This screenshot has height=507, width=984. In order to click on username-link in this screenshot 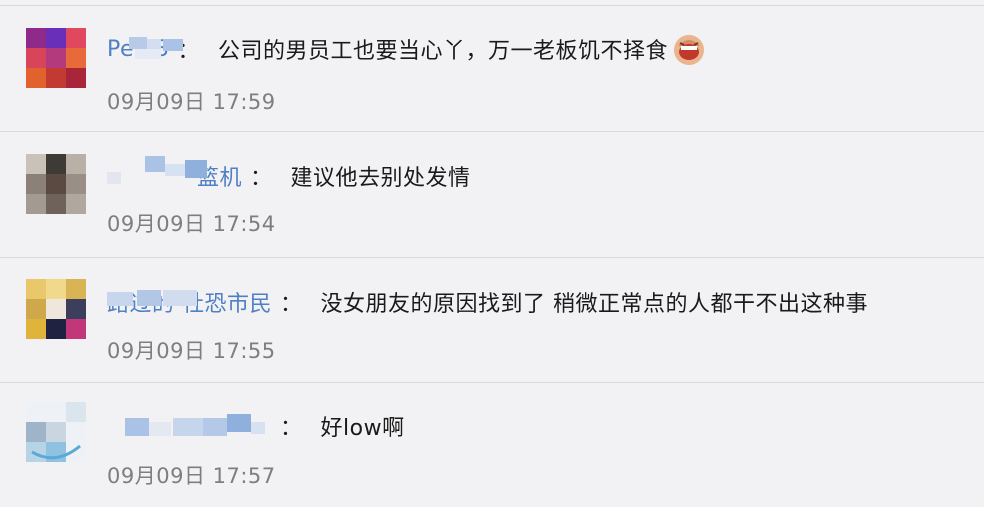, I will do `click(189, 426)`.